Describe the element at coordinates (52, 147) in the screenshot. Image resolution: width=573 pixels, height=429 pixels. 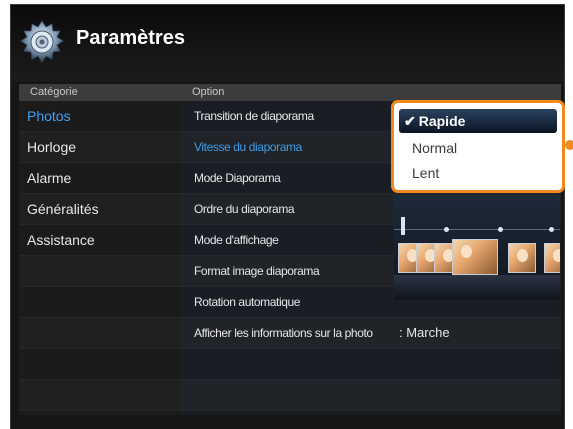
I see `category-label: Horloge` at that location.